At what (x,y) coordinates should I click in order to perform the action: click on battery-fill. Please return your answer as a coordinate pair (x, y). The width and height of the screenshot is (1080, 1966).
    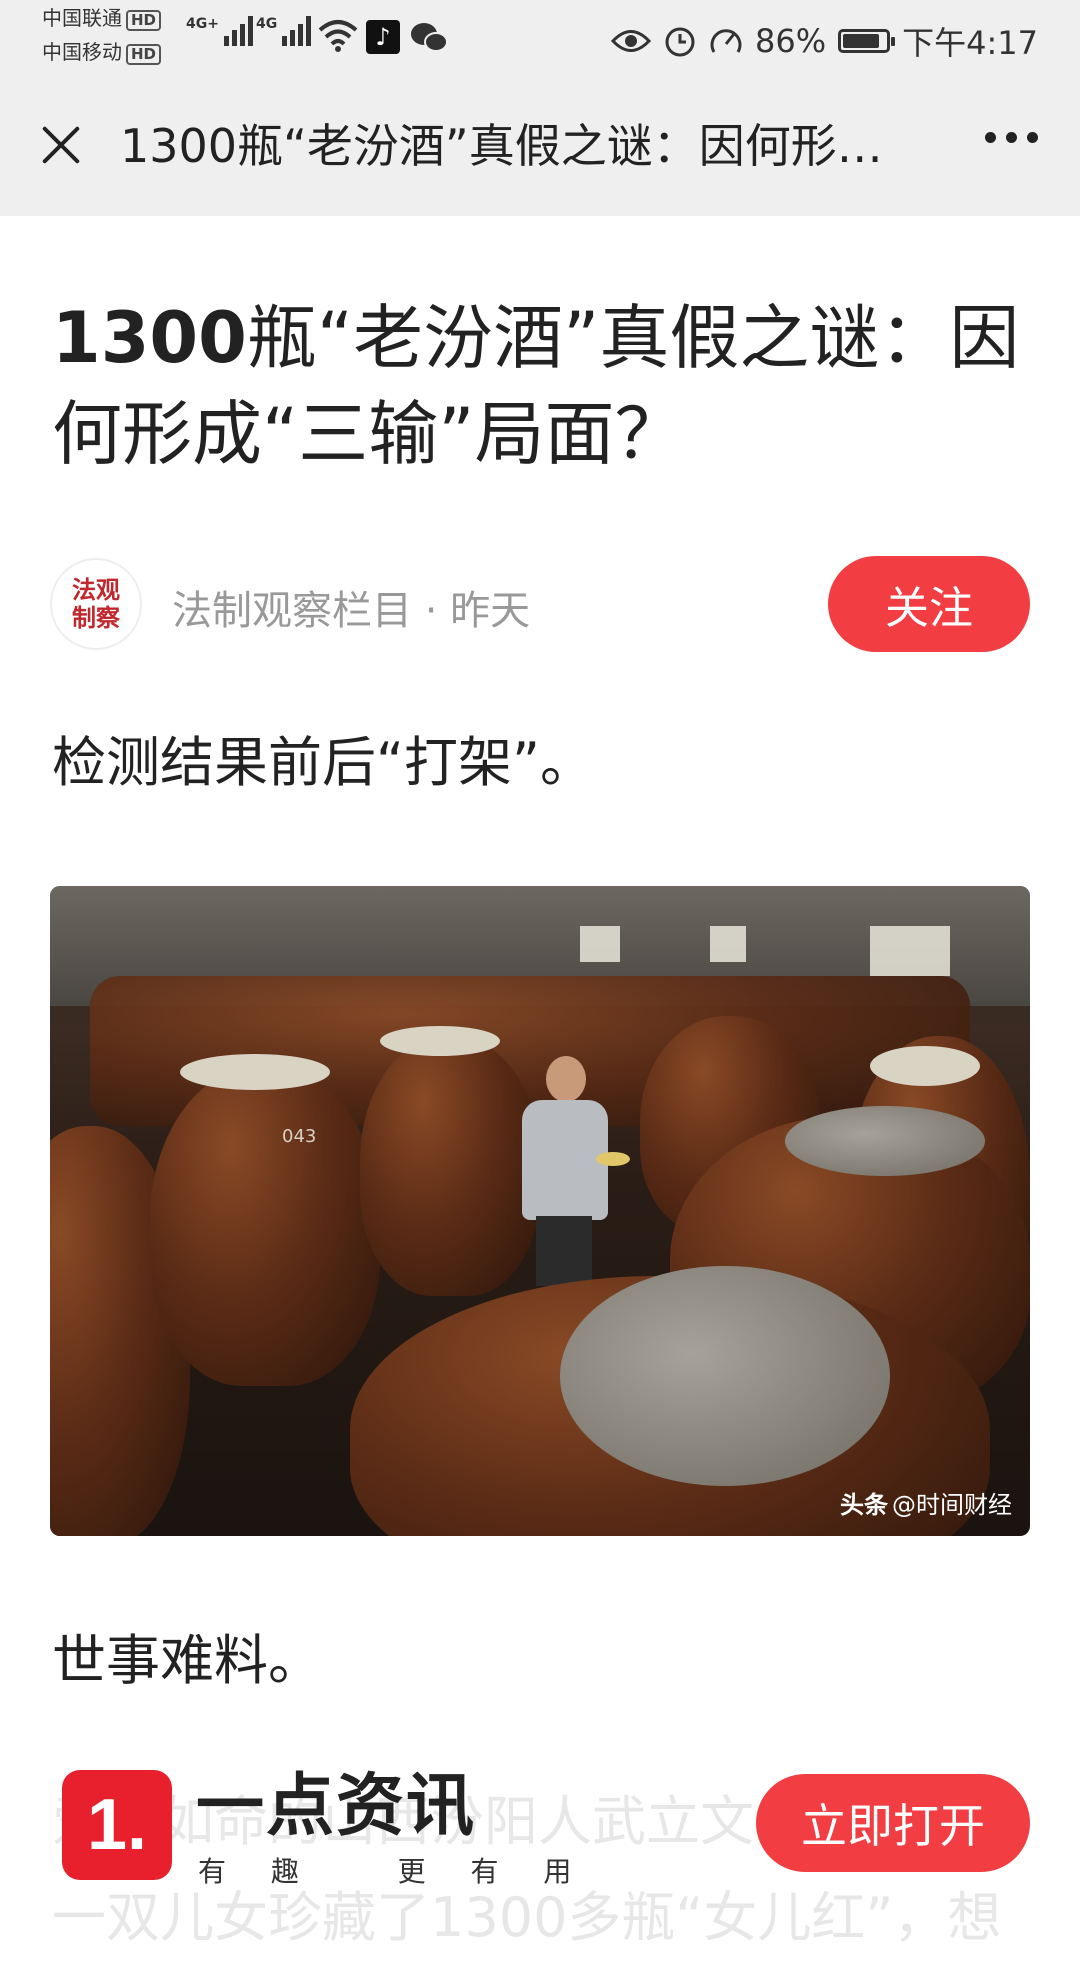
    Looking at the image, I should click on (861, 41).